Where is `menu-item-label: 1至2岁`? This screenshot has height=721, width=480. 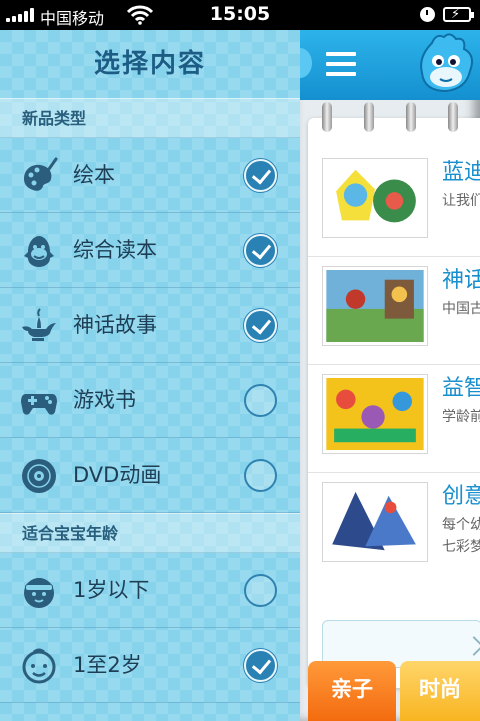 menu-item-label: 1至2岁 is located at coordinates (107, 665).